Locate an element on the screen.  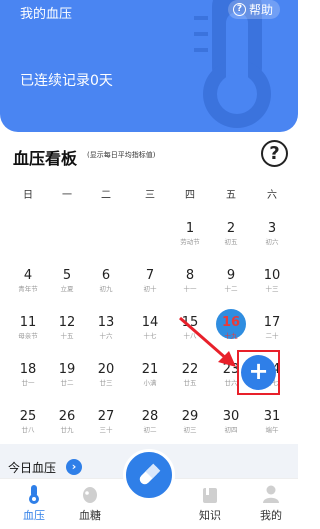
book-icon is located at coordinates (210, 493).